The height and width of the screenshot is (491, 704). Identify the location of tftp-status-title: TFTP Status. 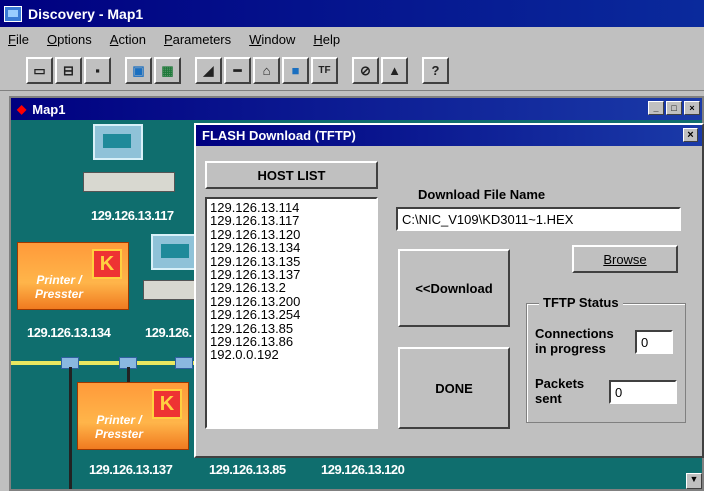
(581, 302).